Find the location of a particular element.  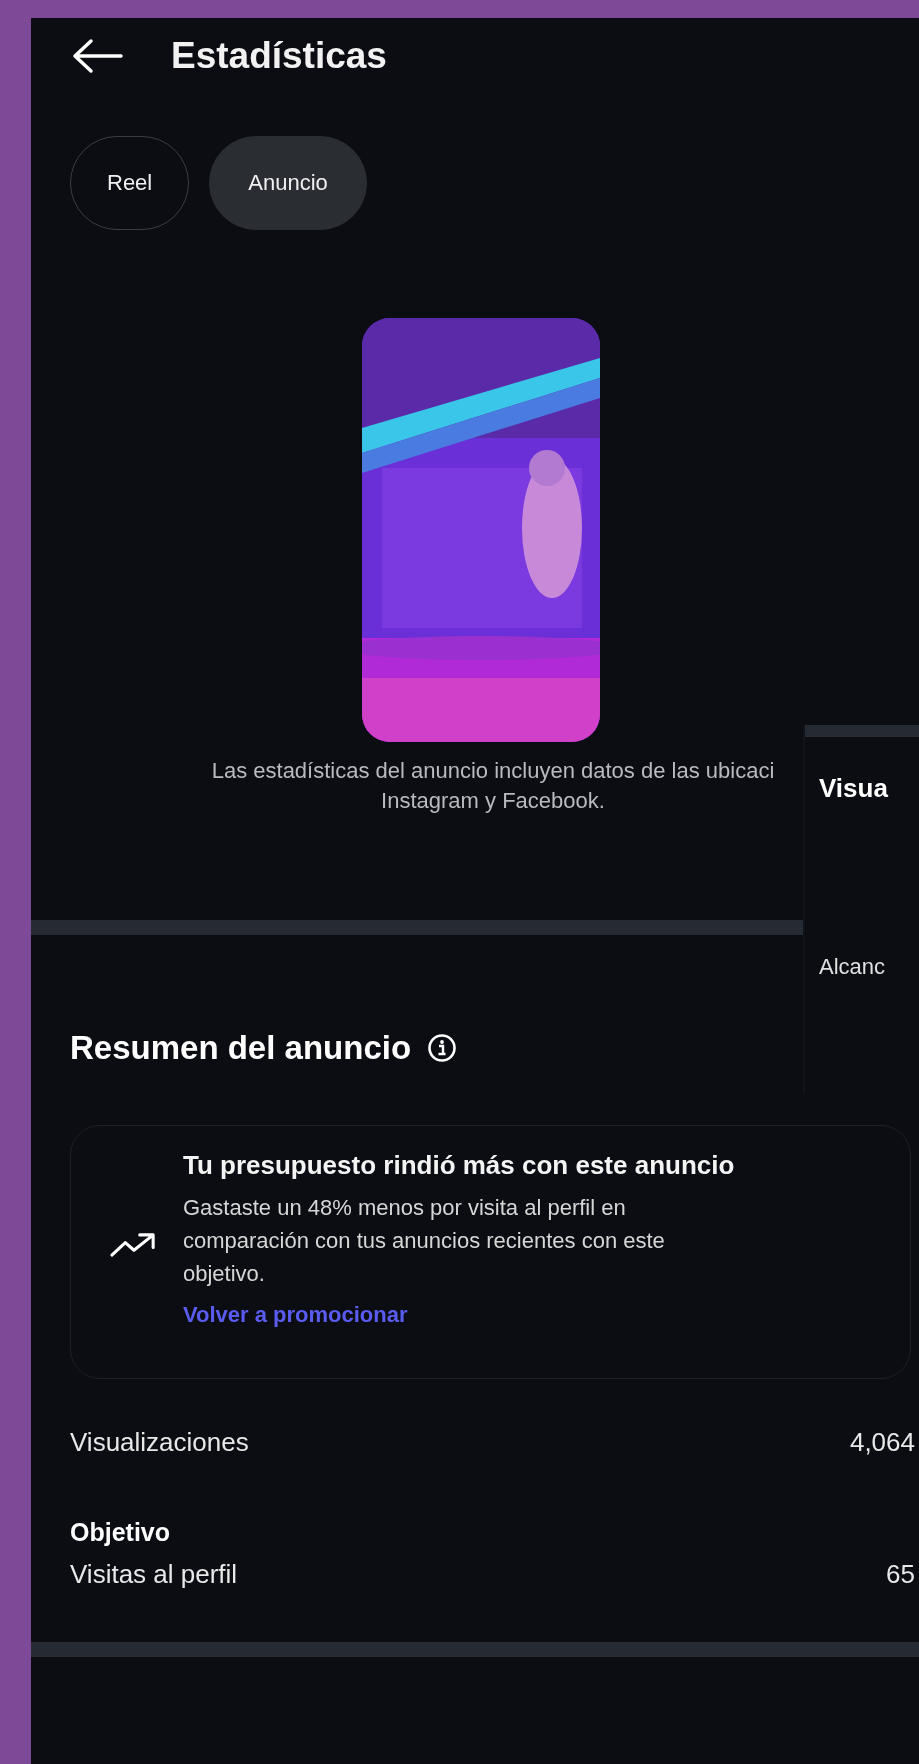

metric-value: 4,064 is located at coordinates (882, 1442).